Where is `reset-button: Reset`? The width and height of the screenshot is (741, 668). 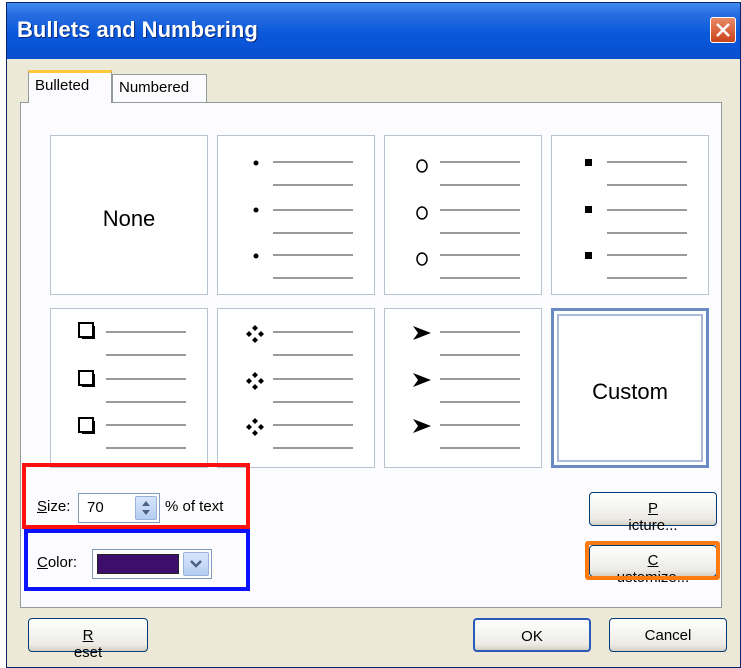 reset-button: Reset is located at coordinates (88, 639).